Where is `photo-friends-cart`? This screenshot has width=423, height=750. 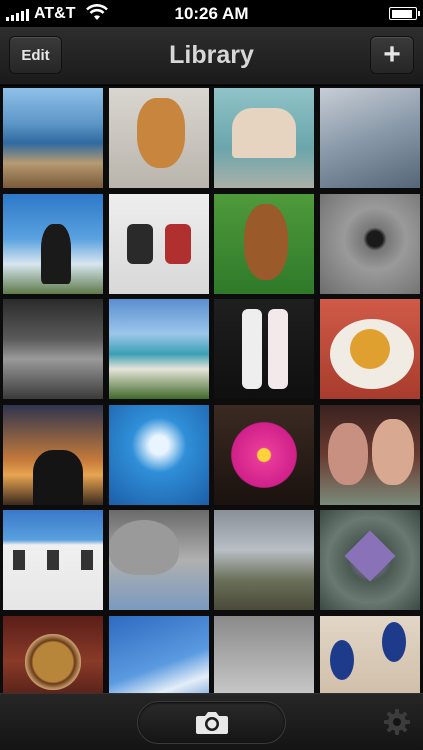 photo-friends-cart is located at coordinates (264, 138).